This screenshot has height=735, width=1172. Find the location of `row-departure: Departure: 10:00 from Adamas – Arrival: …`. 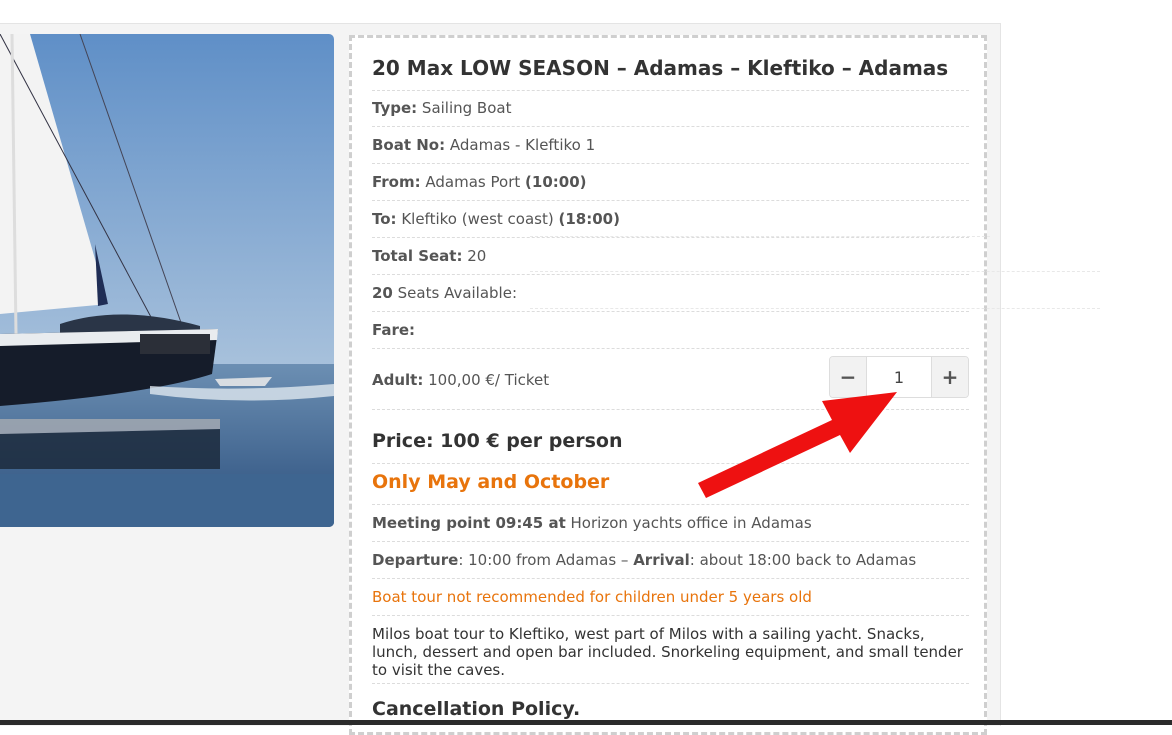

row-departure: Departure: 10:00 from Adamas – Arrival: … is located at coordinates (670, 564).